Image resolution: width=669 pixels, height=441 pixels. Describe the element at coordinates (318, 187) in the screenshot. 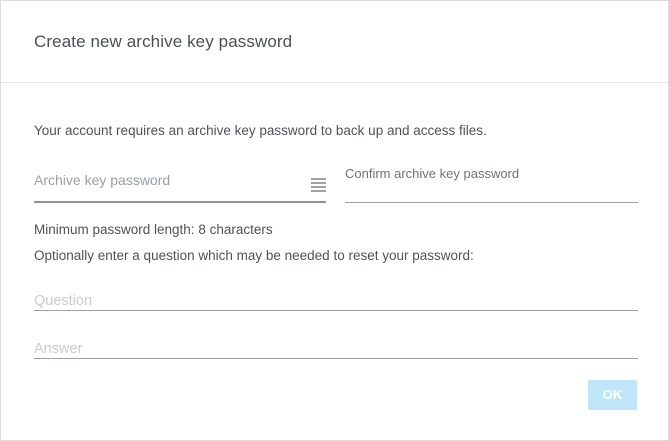

I see `strength-meter-icon` at that location.